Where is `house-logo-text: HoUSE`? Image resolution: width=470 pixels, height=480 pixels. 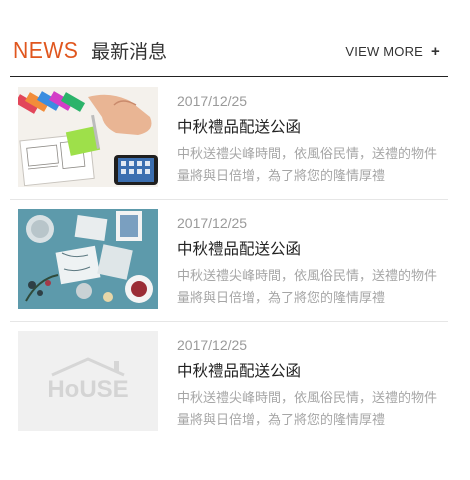
house-logo-text: HoUSE is located at coordinates (87, 389).